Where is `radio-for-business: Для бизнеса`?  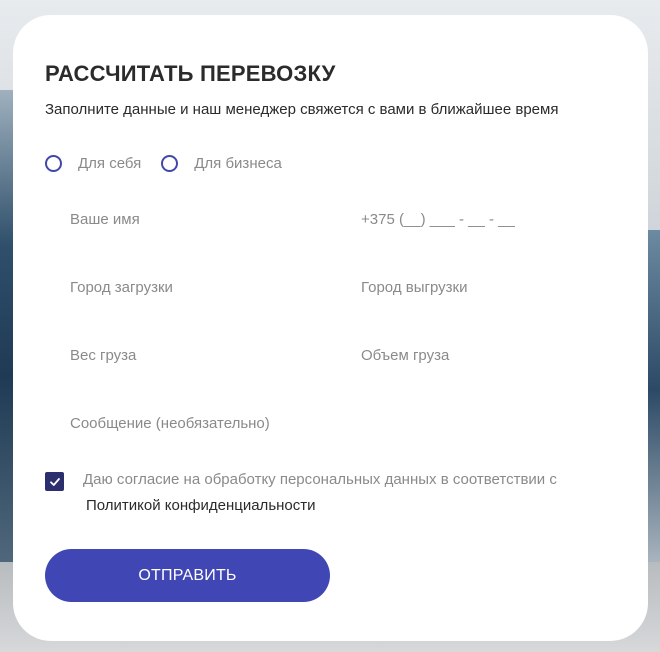 radio-for-business: Для бизнеса is located at coordinates (221, 163).